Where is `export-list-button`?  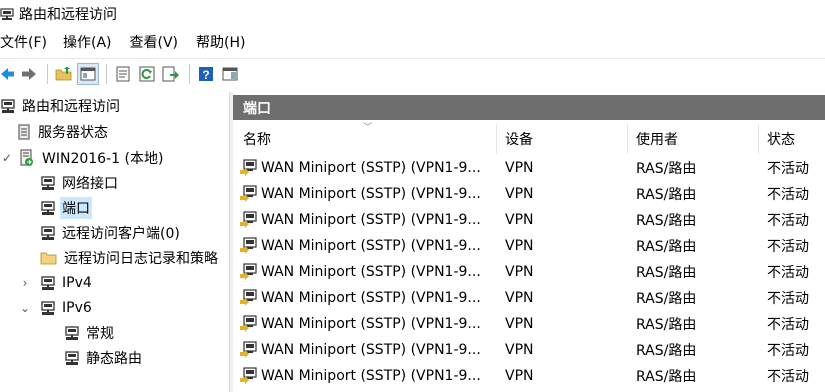
export-list-button is located at coordinates (171, 74).